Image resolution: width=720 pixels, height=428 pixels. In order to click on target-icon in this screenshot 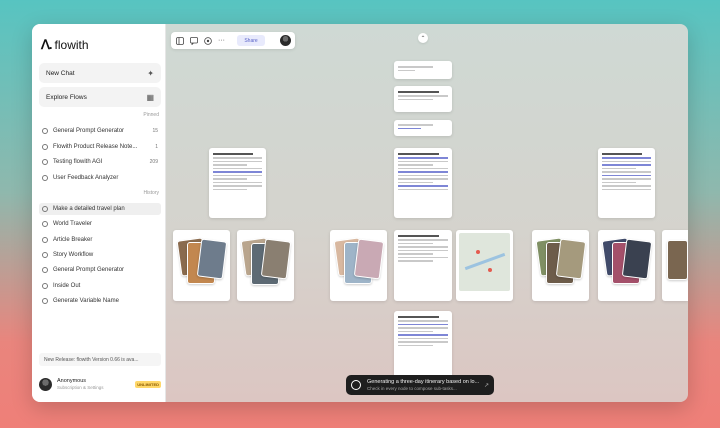, I will do `click(207, 40)`.